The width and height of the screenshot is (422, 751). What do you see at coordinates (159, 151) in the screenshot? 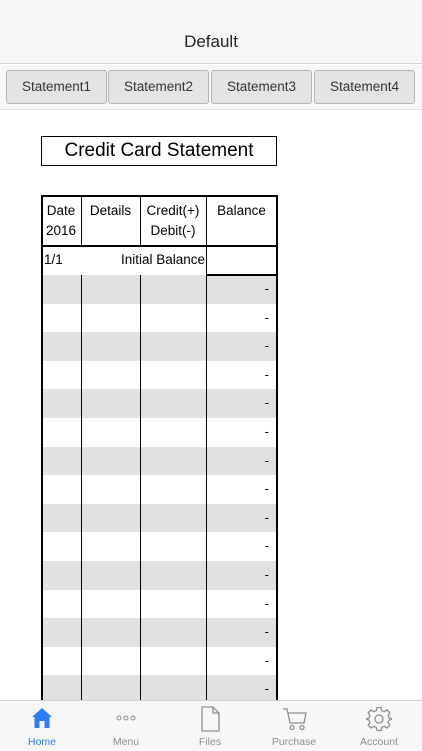
I see `statement-title: Credit Card Statement` at bounding box center [159, 151].